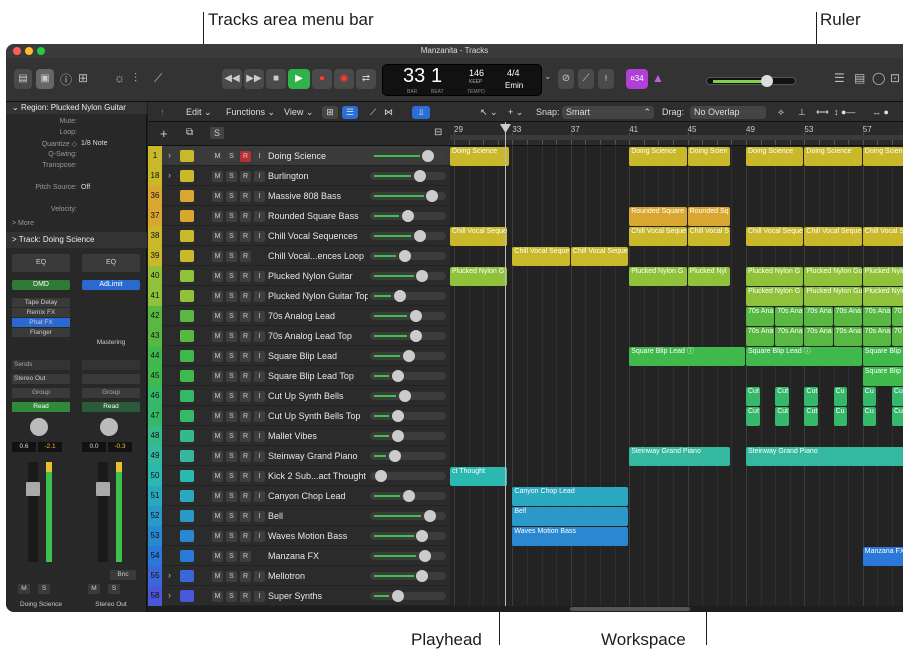 The image size is (903, 652). Describe the element at coordinates (299, 216) in the screenshot. I see `track-header: 37 M S R I Rounded Square Bass` at that location.